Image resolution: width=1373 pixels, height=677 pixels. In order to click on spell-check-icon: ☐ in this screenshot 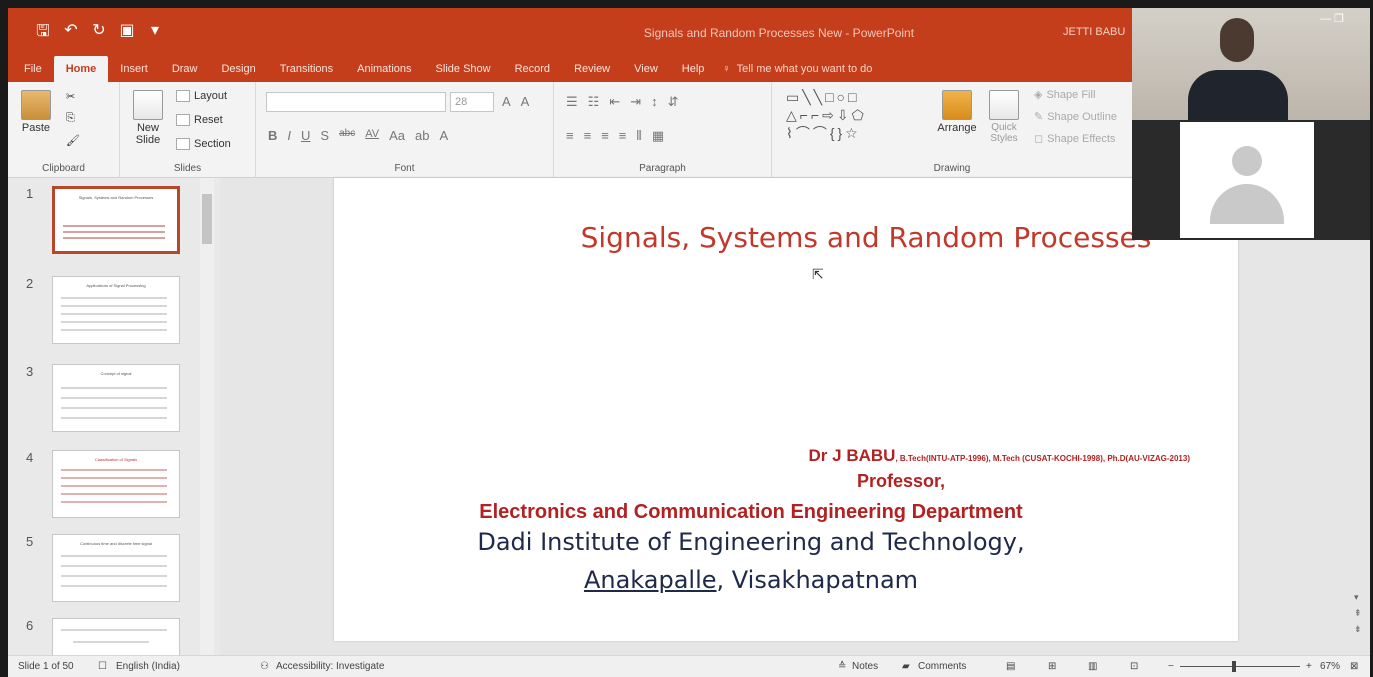, I will do `click(102, 666)`.